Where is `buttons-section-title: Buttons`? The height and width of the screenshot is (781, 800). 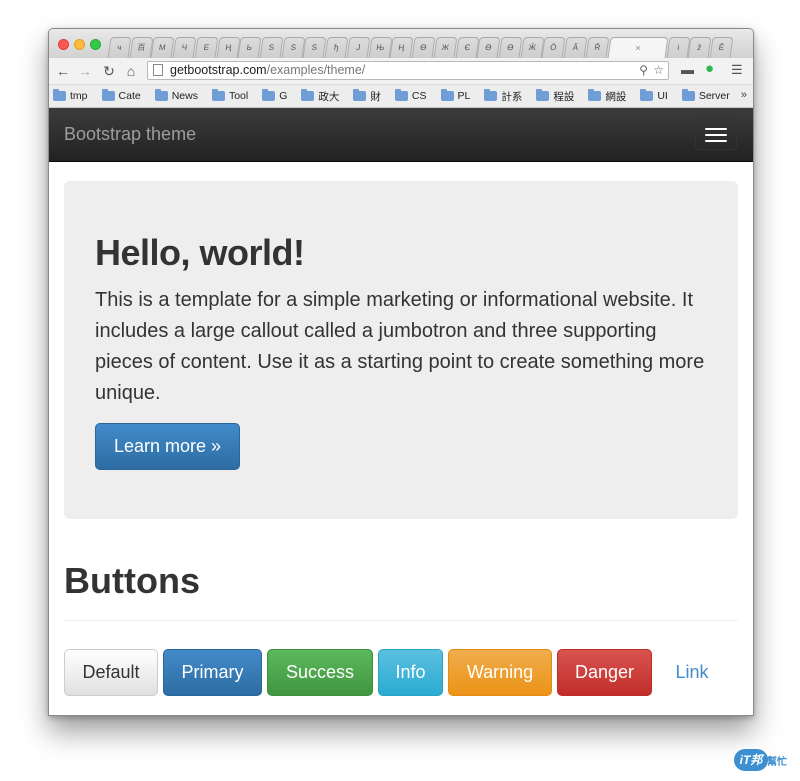
buttons-section-title: Buttons is located at coordinates (132, 580).